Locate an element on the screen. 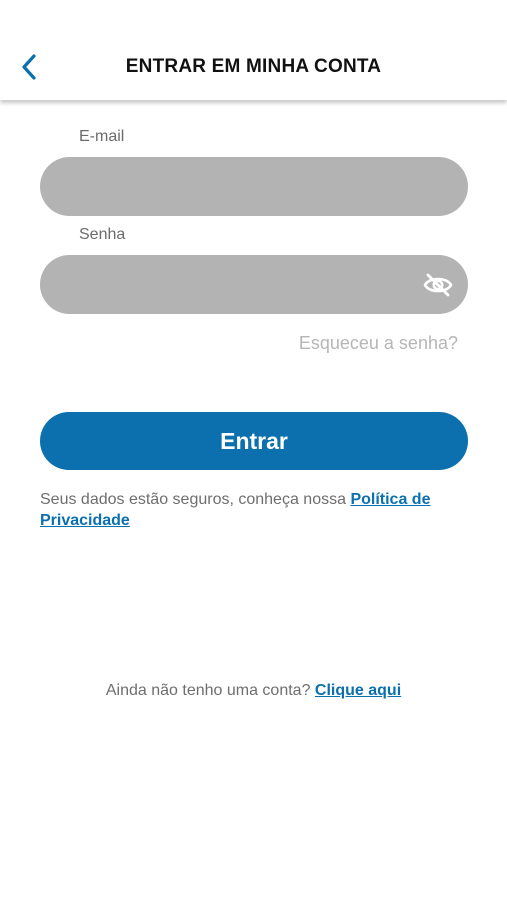 The width and height of the screenshot is (507, 900). password-label: Senha is located at coordinates (102, 234).